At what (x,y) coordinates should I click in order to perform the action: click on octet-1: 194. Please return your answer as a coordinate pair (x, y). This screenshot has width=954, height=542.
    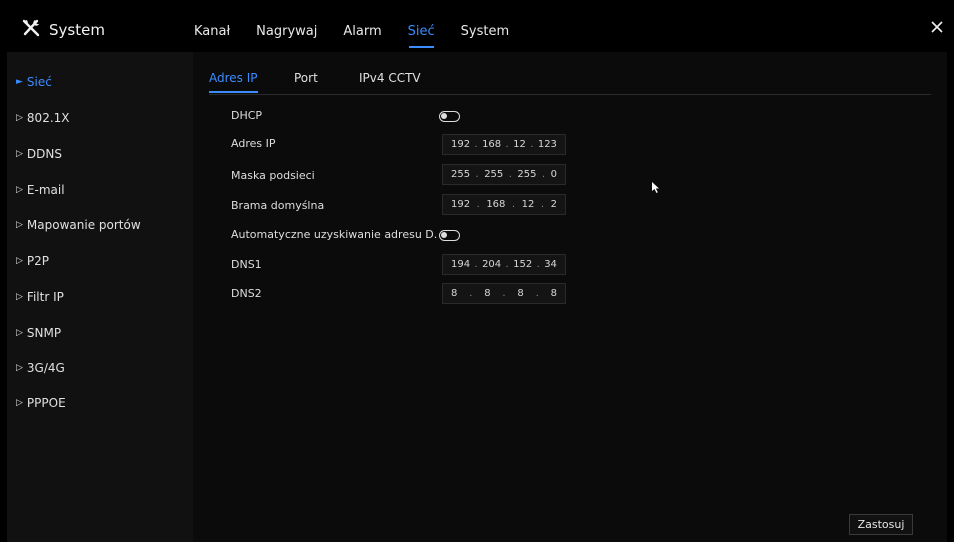
    Looking at the image, I should click on (461, 264).